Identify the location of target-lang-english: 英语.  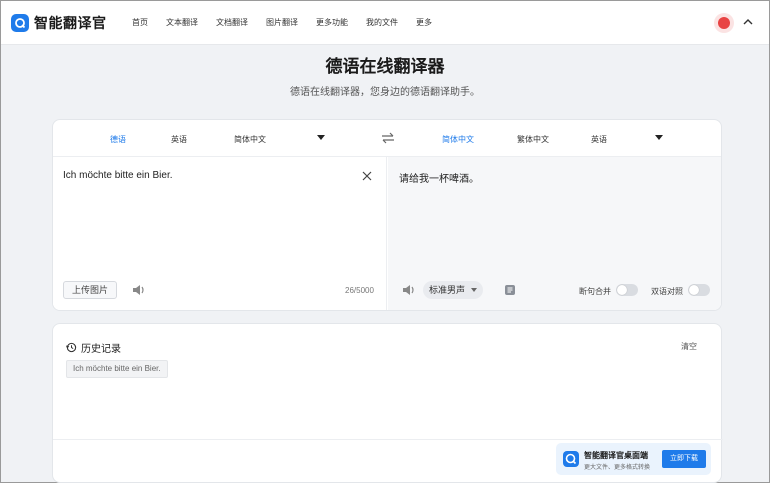
(599, 139).